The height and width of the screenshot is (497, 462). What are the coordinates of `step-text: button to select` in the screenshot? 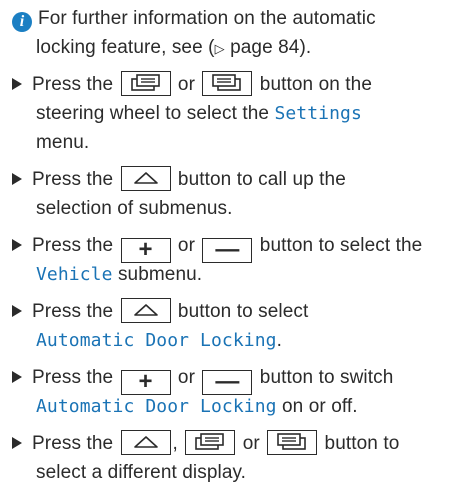 It's located at (240, 311).